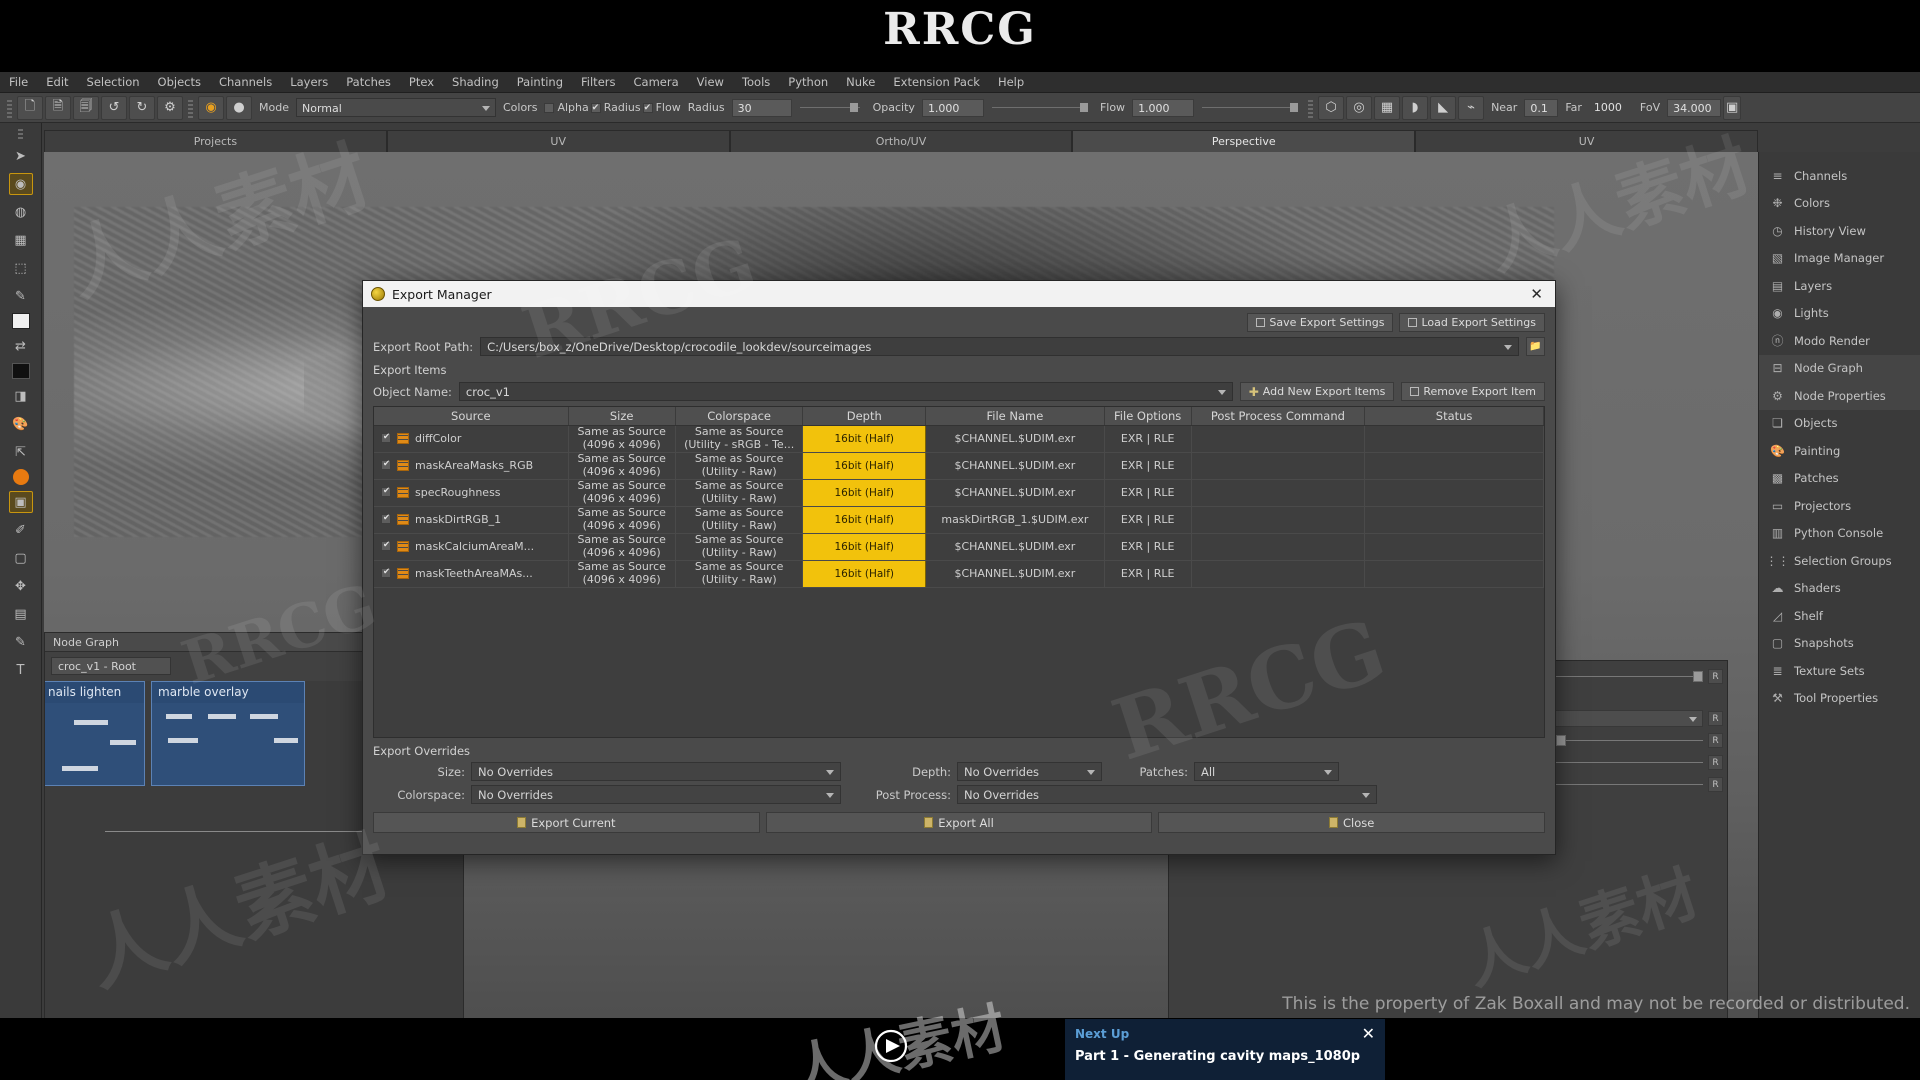  I want to click on background-color-swatch, so click(20, 371).